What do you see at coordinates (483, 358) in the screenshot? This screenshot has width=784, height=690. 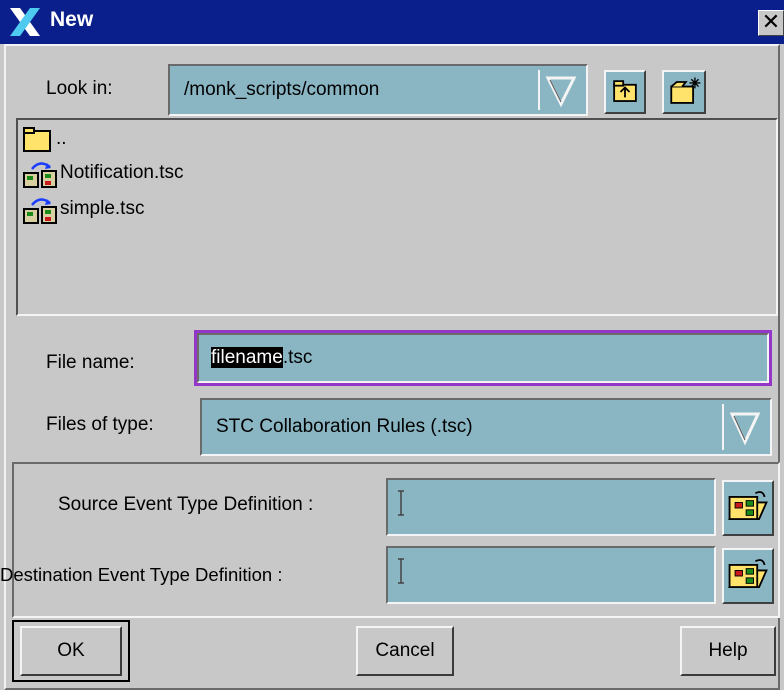 I see `file-name-input: filename.tsc` at bounding box center [483, 358].